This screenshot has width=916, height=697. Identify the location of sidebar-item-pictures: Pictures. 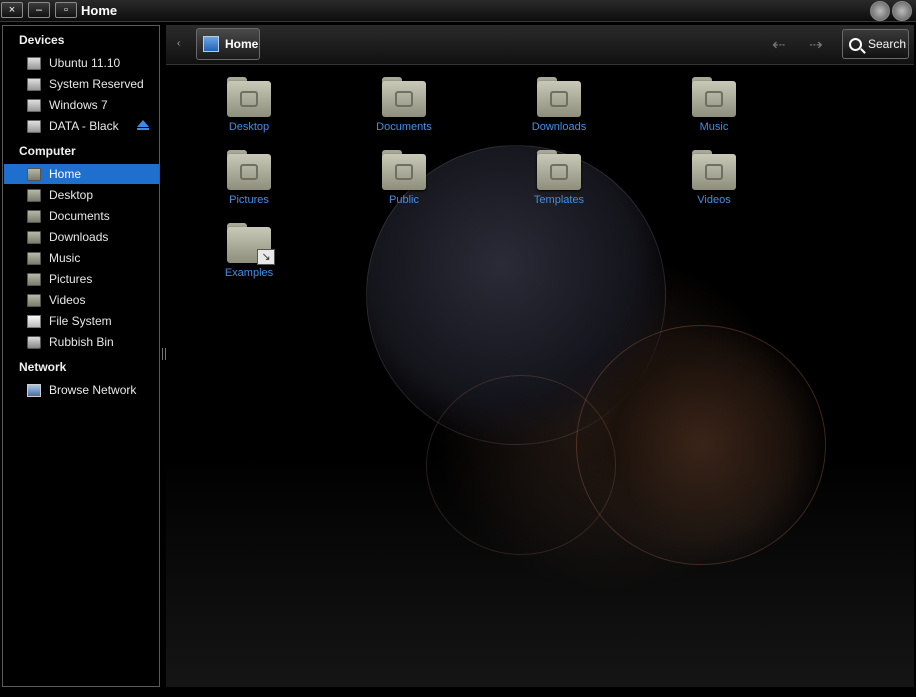
(81, 279).